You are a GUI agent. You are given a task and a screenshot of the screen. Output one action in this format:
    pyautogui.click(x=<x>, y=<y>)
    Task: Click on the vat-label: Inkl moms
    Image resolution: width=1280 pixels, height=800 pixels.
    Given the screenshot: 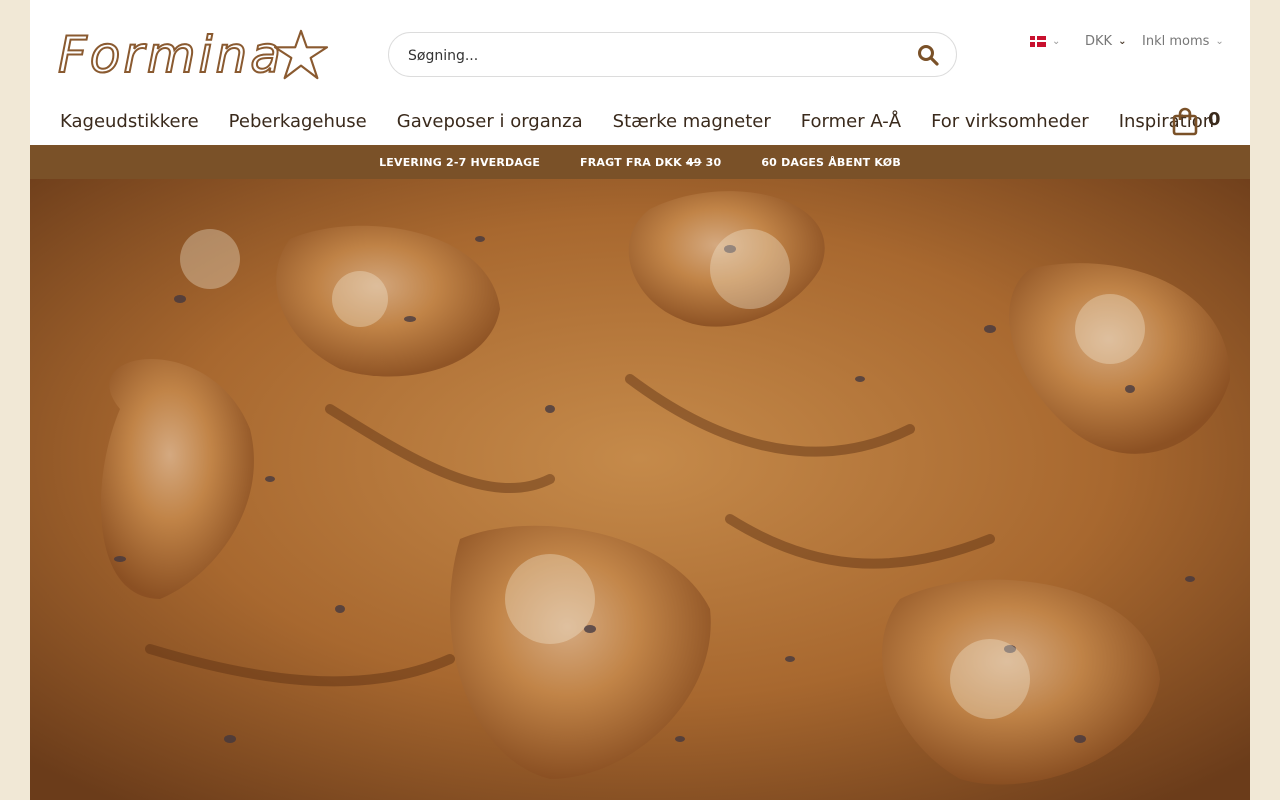 What is the action you would take?
    pyautogui.click(x=1176, y=41)
    